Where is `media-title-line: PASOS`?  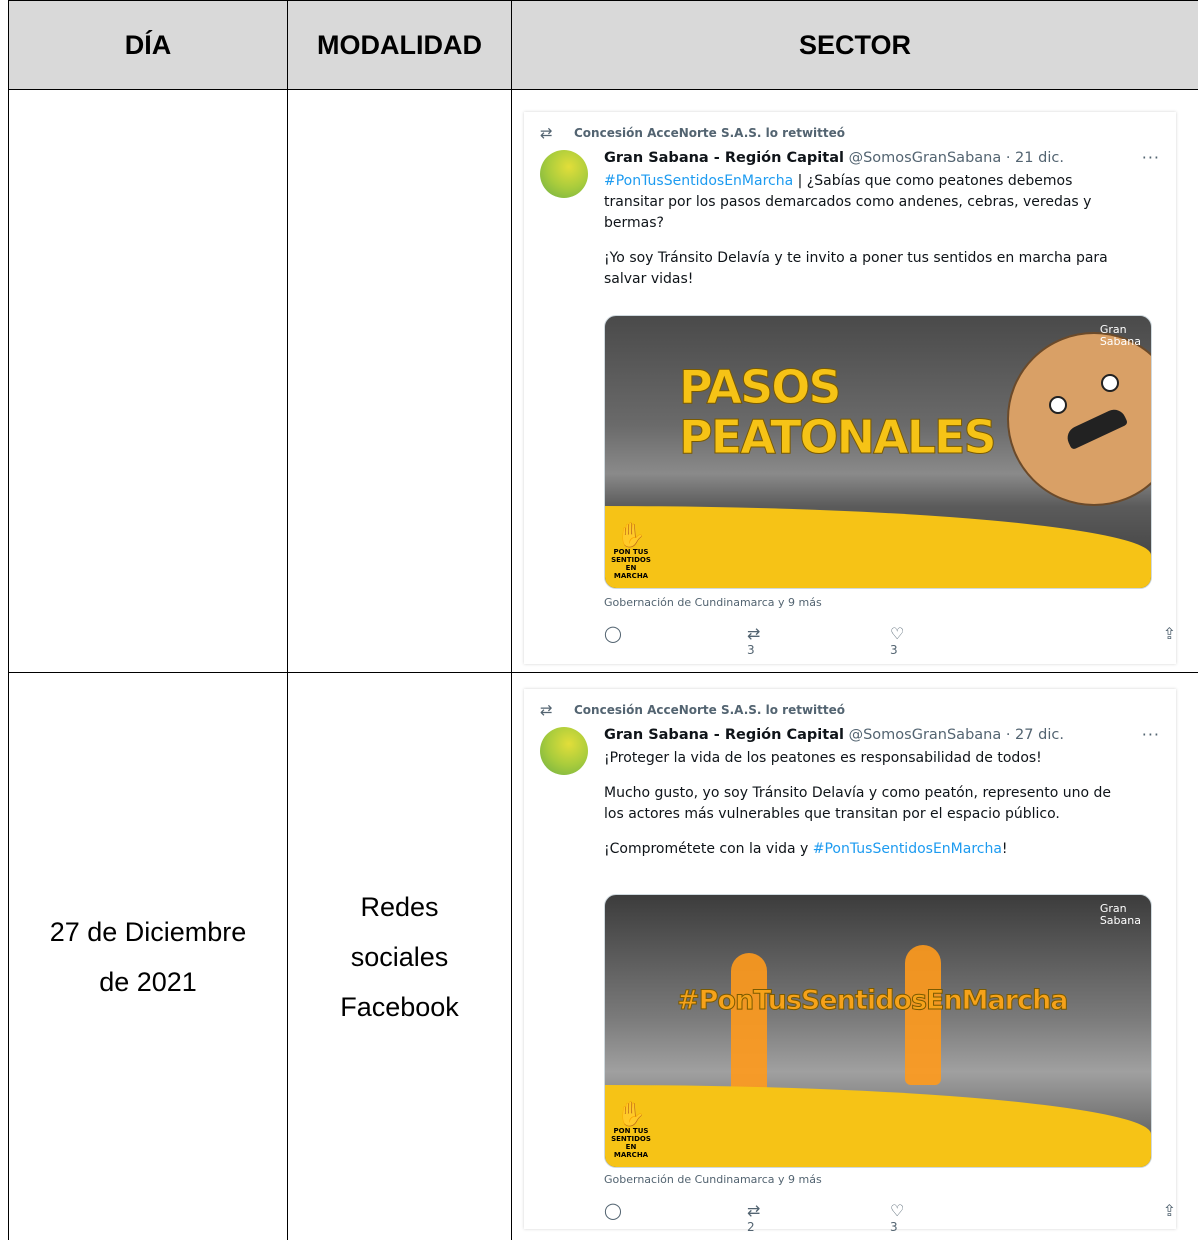 media-title-line: PASOS is located at coordinates (837, 387).